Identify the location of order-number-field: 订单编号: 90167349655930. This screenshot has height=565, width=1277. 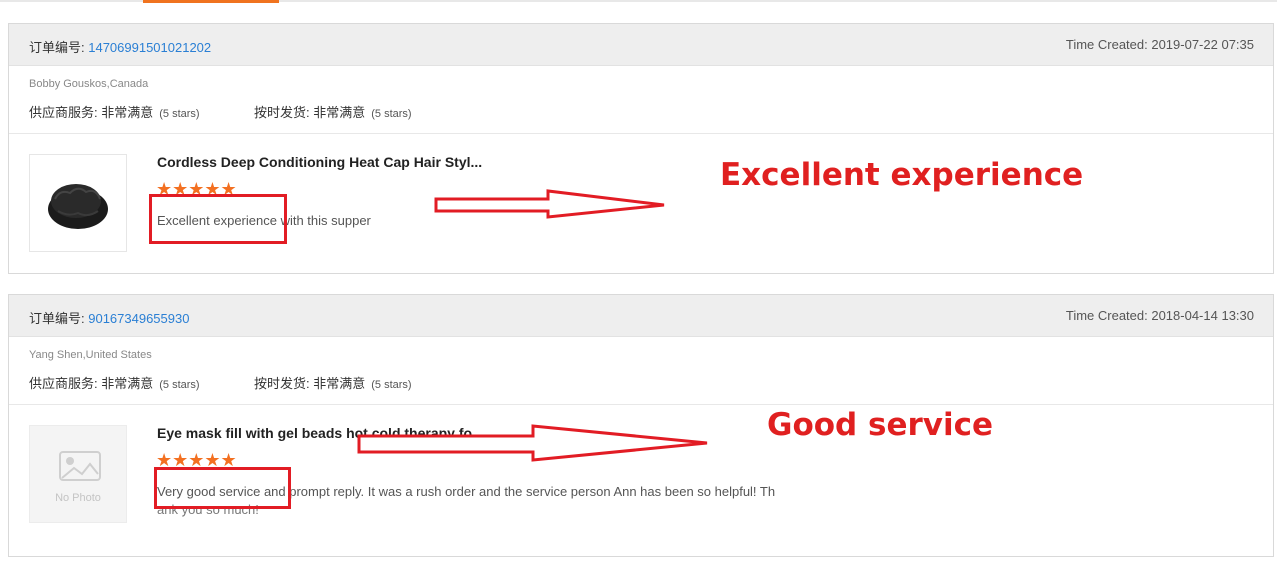
(109, 317).